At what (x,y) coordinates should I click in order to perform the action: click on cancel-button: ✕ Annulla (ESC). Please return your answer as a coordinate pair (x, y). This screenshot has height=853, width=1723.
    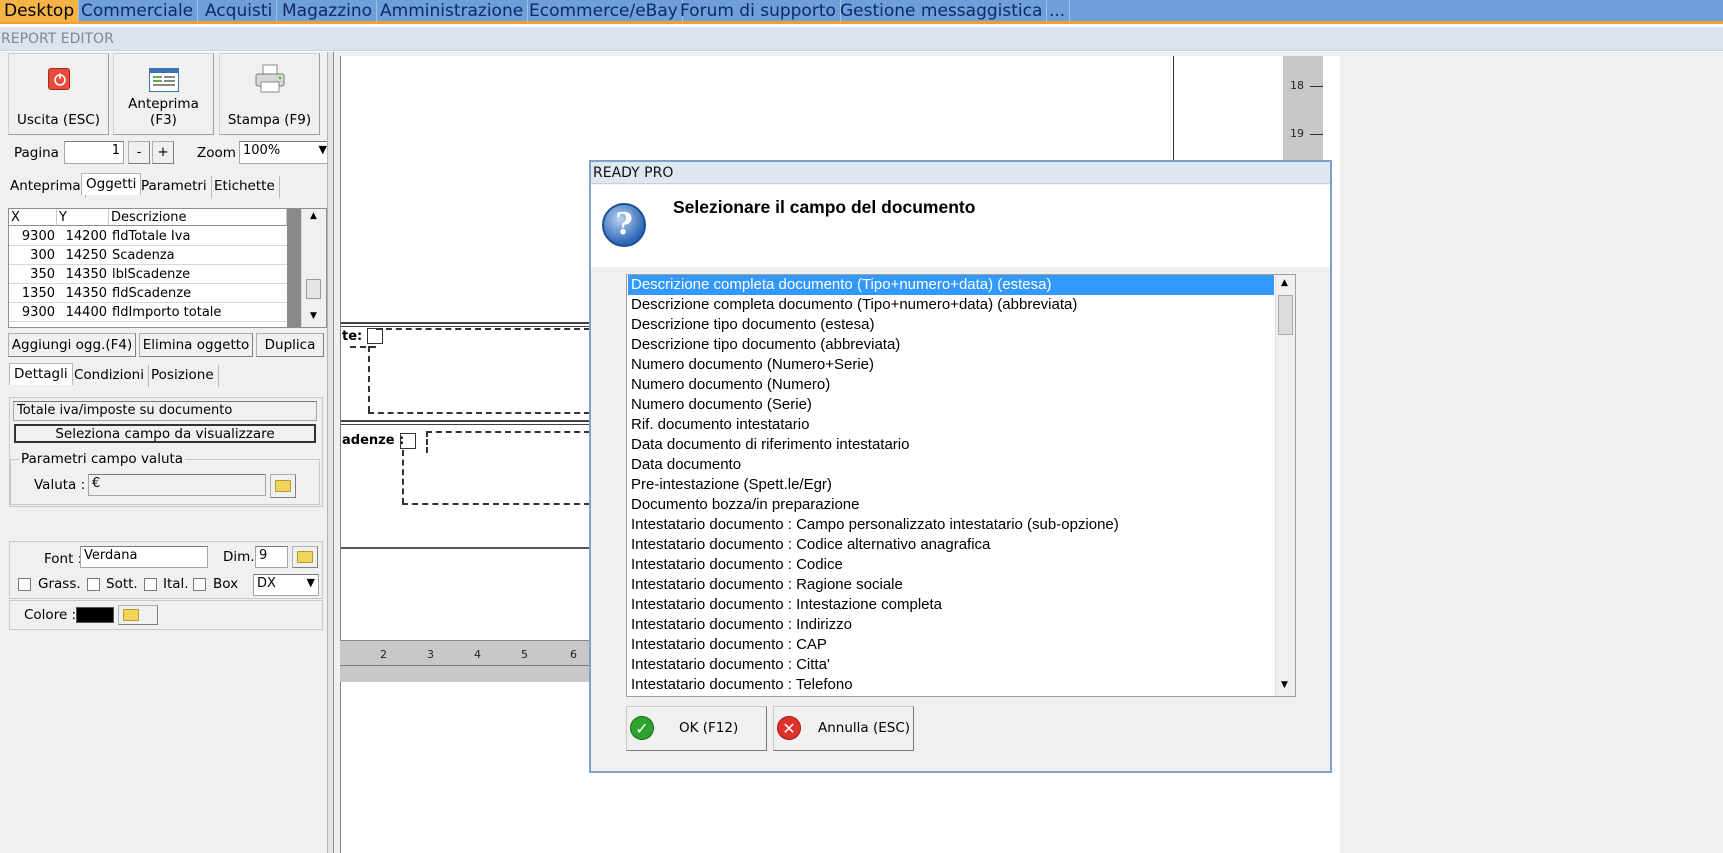
    Looking at the image, I should click on (843, 728).